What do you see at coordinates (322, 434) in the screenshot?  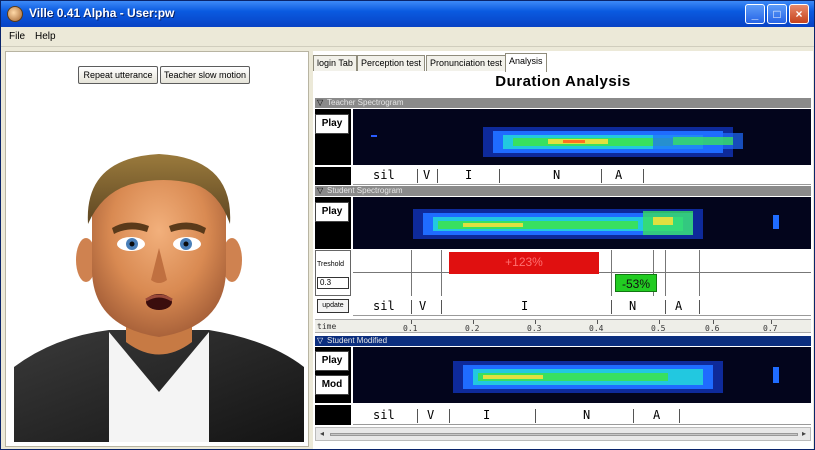 I see `scroll-left-arrow-icon: ◂` at bounding box center [322, 434].